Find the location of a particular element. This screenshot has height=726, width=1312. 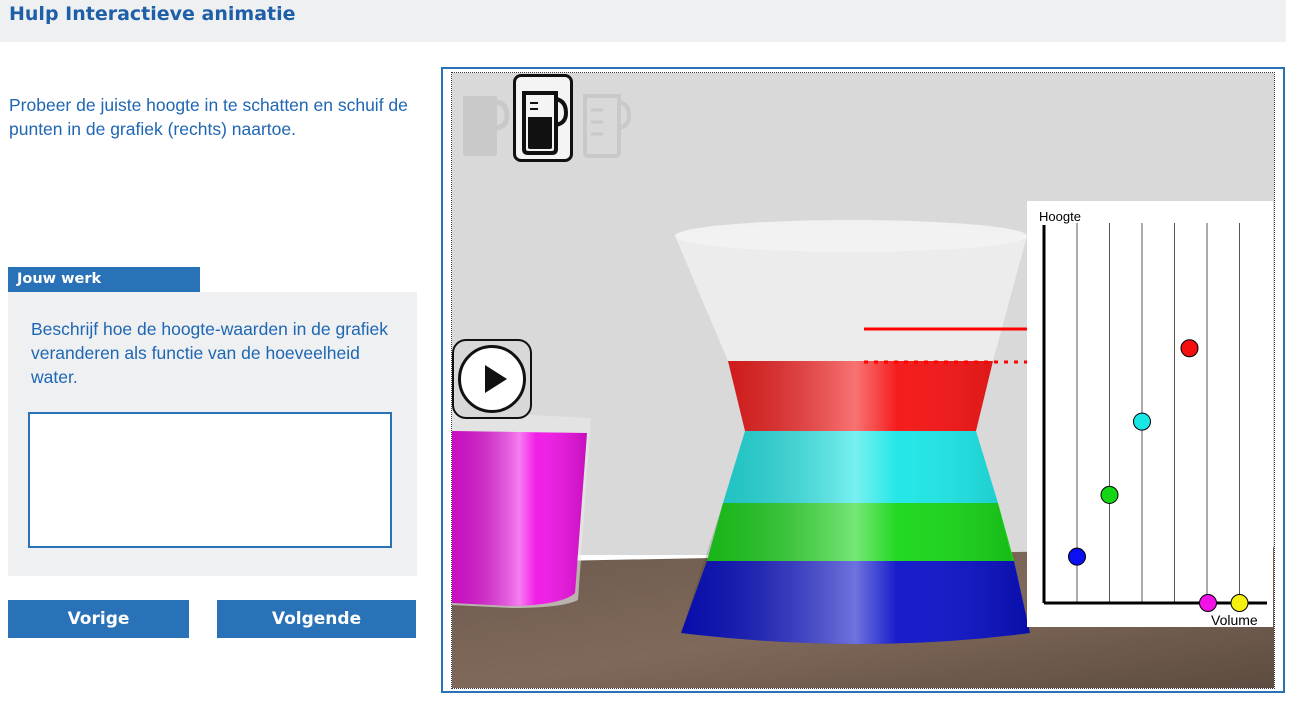

measuring-beaker-icon is located at coordinates (607, 126).